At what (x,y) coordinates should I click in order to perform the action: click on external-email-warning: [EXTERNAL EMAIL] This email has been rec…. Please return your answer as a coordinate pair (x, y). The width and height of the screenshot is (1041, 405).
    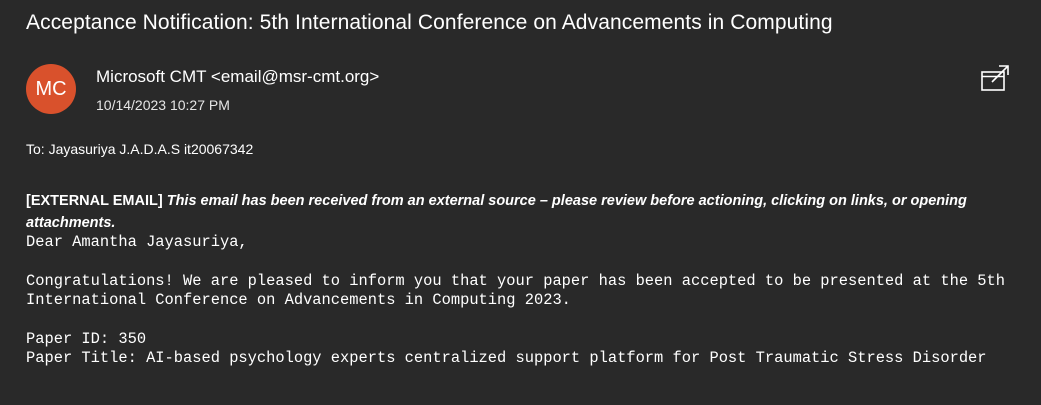
    Looking at the image, I should click on (521, 212).